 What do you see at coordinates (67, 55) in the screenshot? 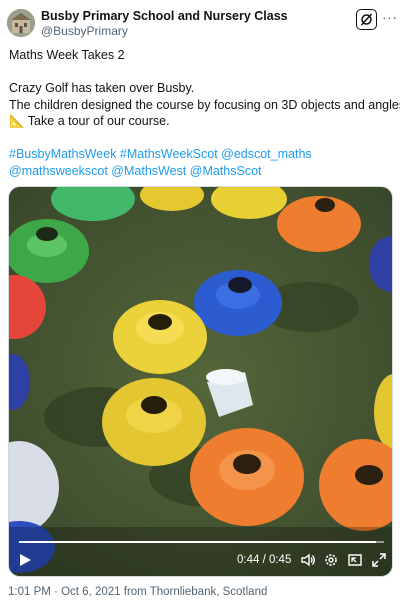
I see `tweet-line: Maths Week Takes 2` at bounding box center [67, 55].